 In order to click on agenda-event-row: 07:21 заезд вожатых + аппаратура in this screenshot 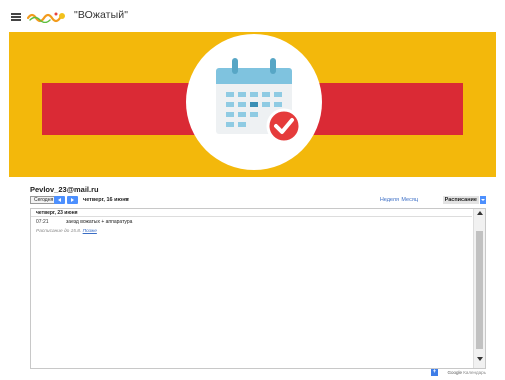, I will do `click(251, 222)`.